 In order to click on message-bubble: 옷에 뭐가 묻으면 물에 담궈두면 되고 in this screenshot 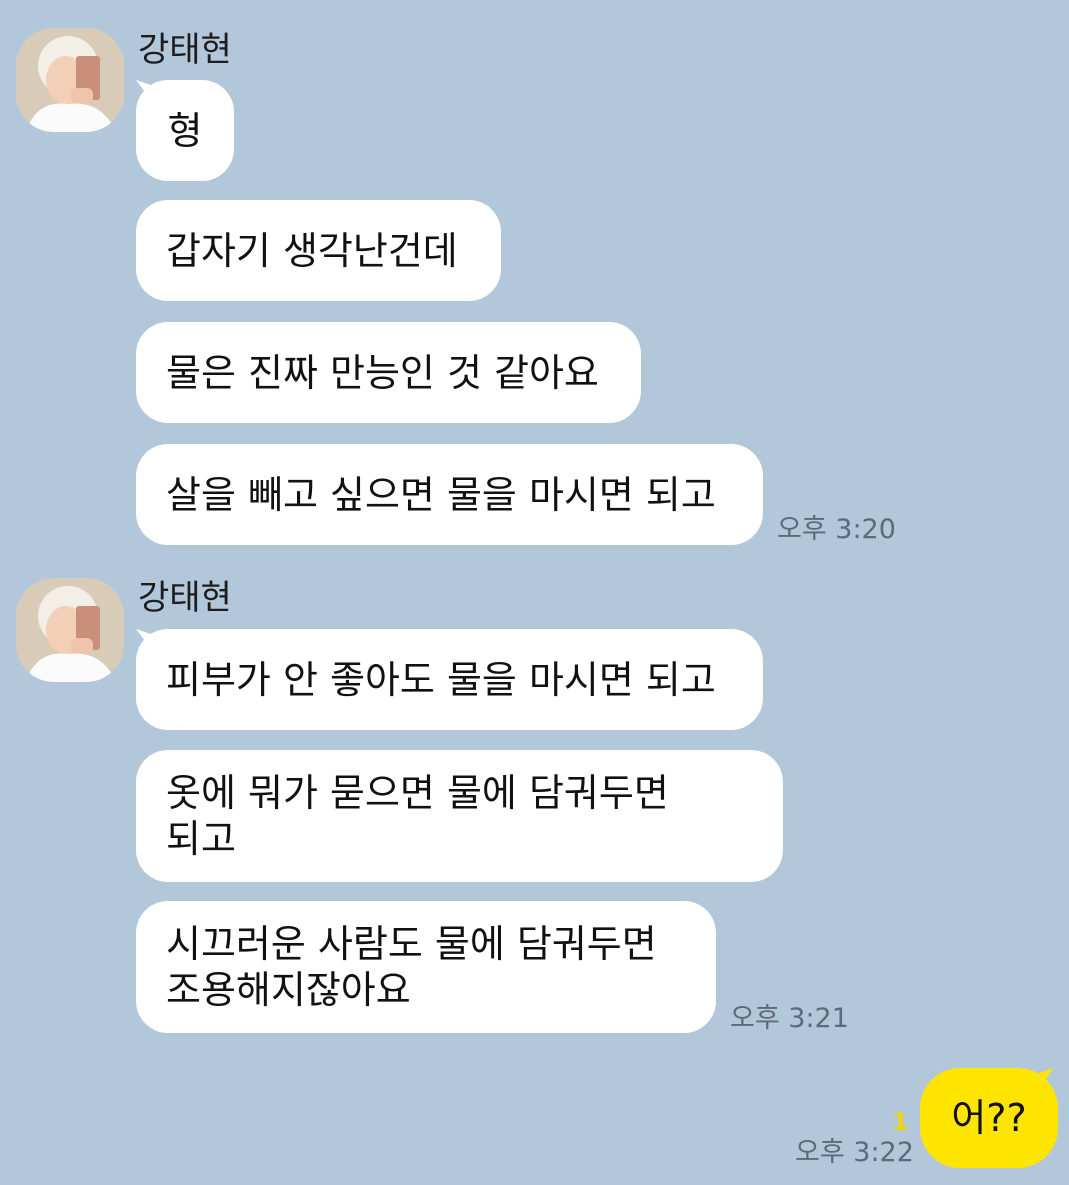, I will do `click(459, 816)`.